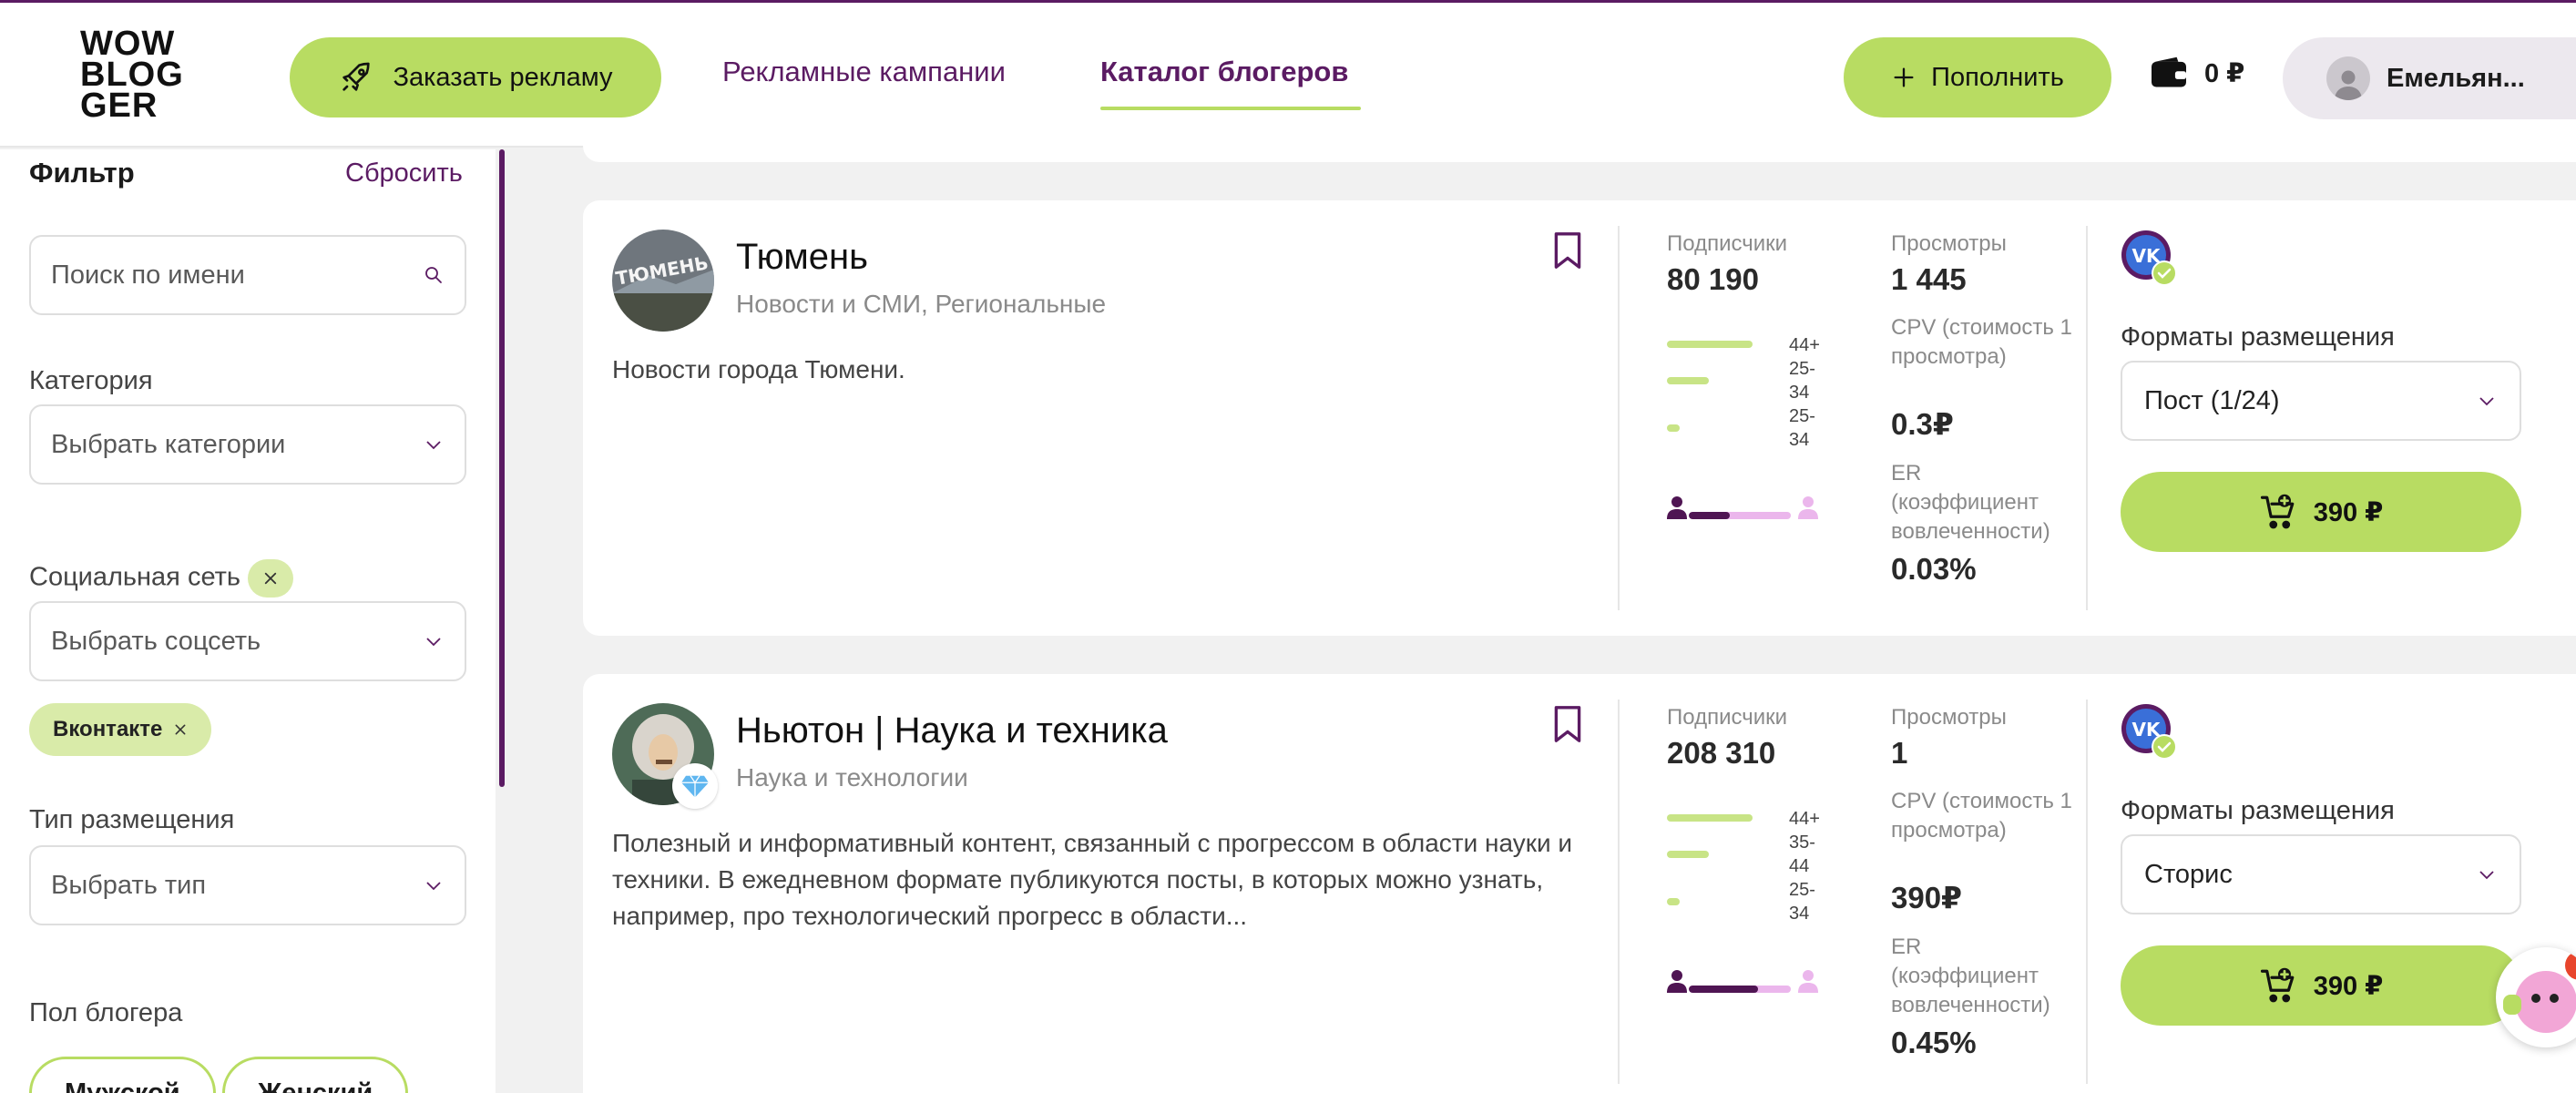  What do you see at coordinates (1808, 982) in the screenshot?
I see `female-icon` at bounding box center [1808, 982].